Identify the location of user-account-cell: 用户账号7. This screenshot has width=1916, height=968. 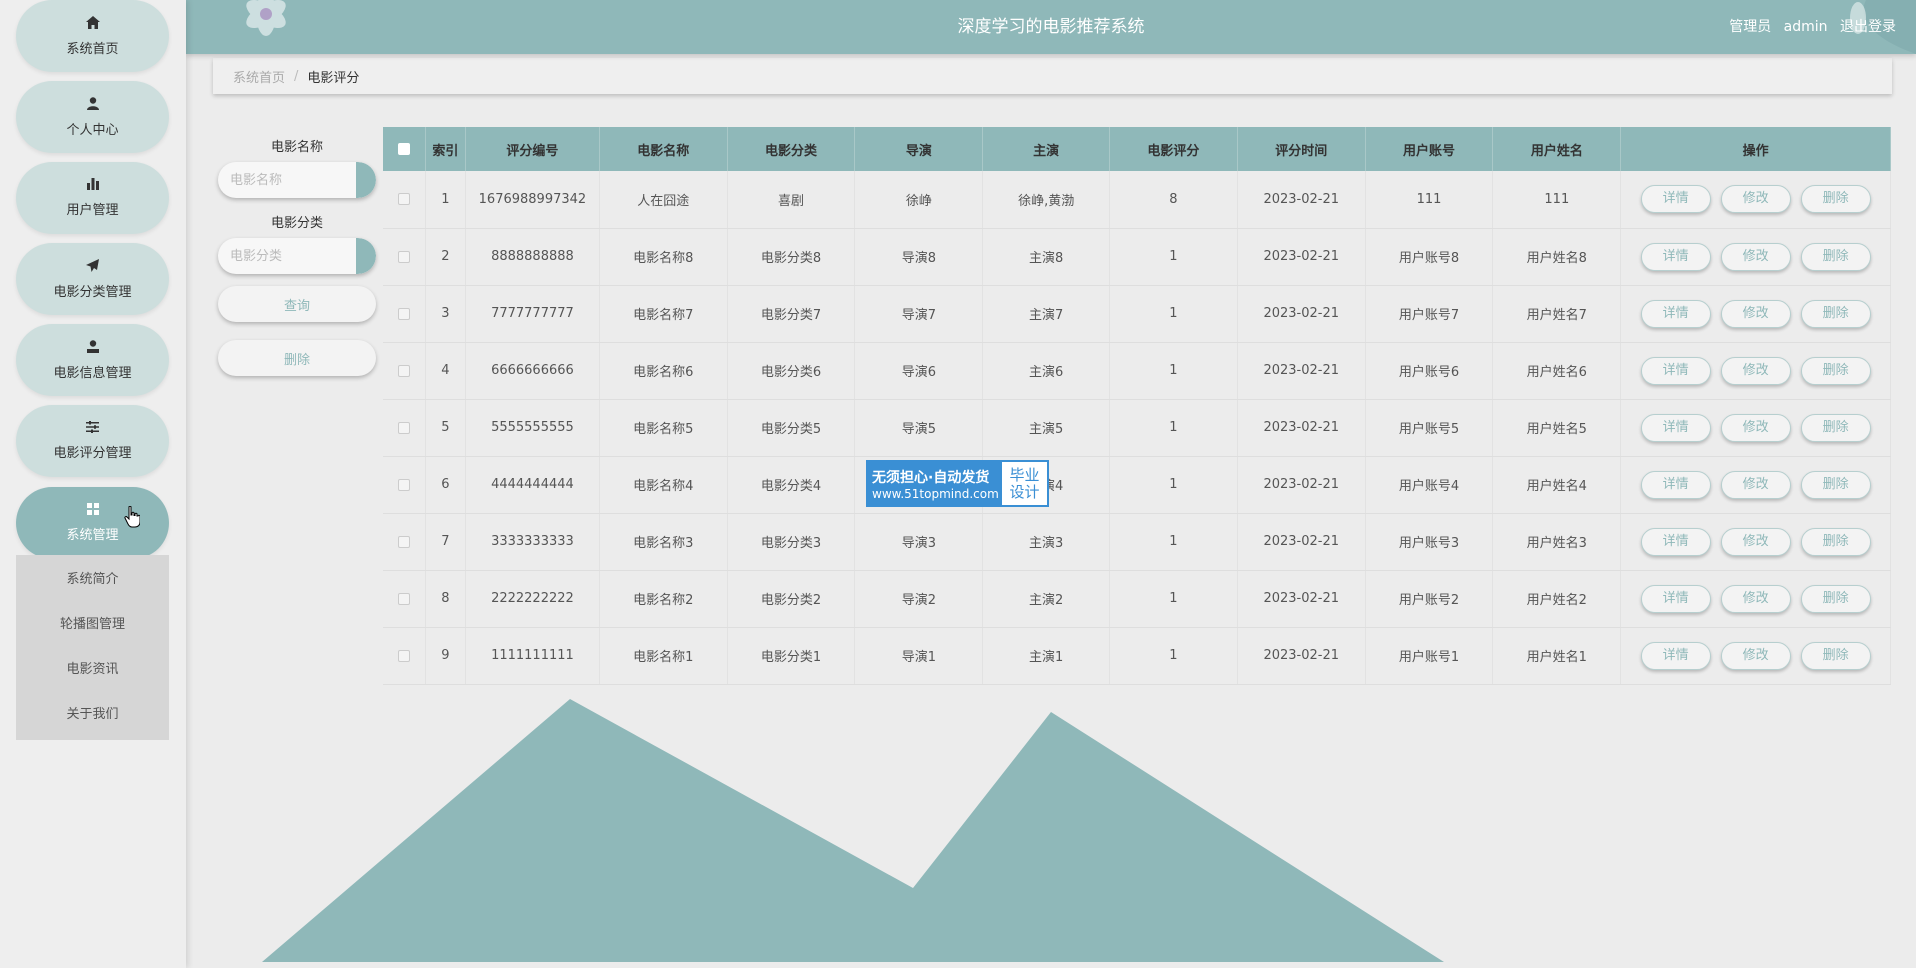
(1429, 314).